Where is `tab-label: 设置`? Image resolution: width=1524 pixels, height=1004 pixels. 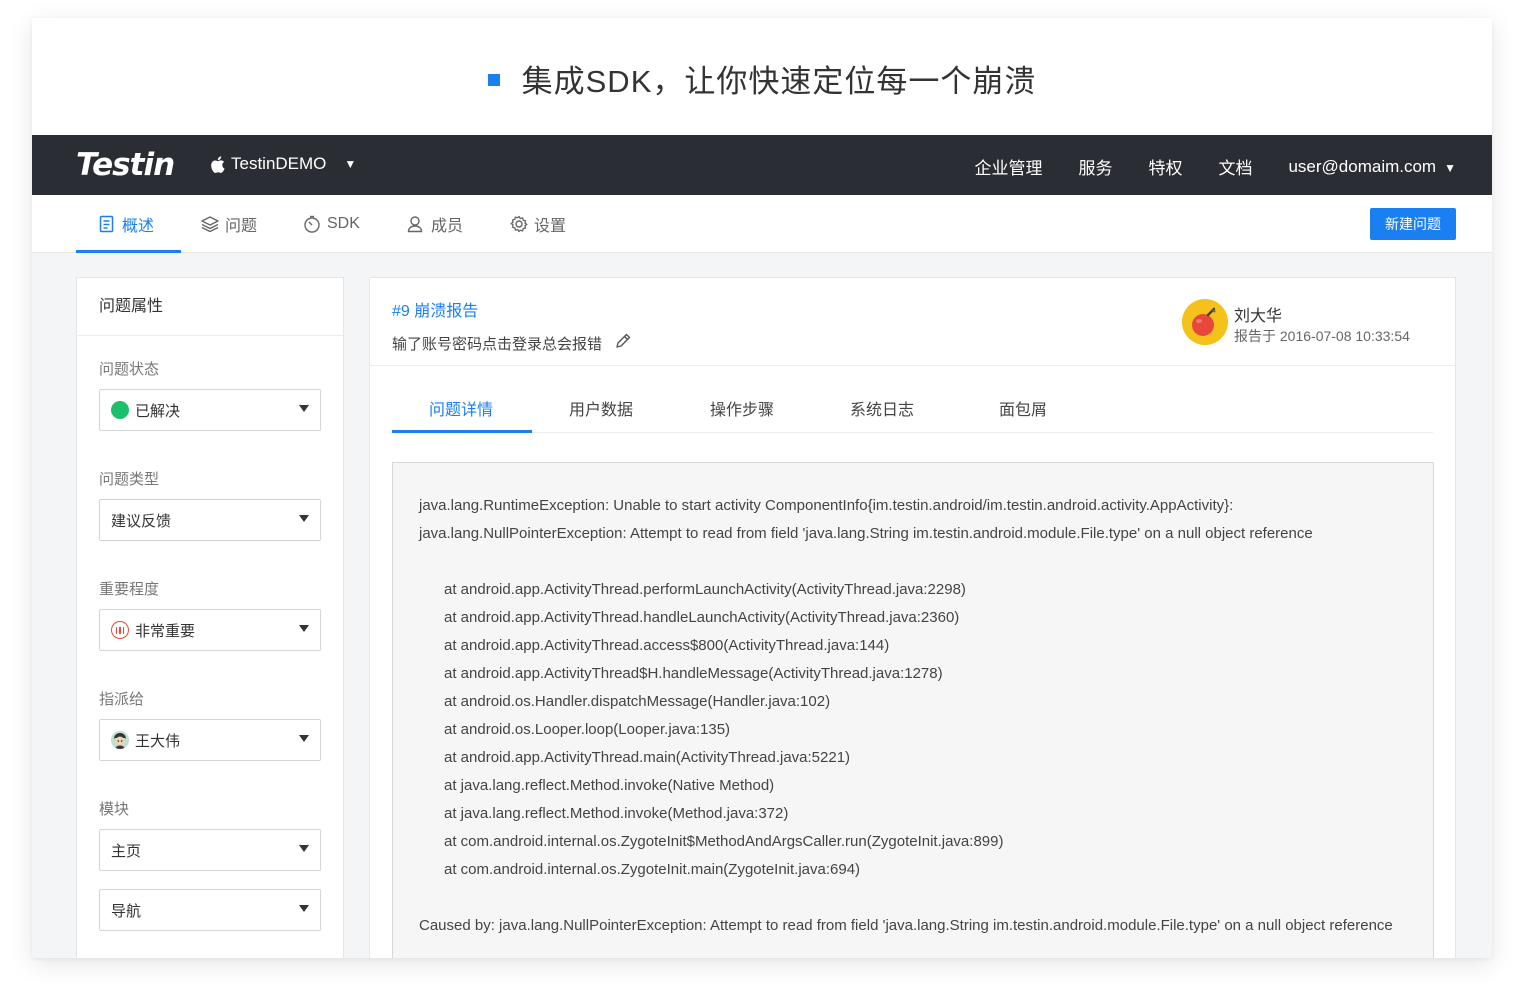
tab-label: 设置 is located at coordinates (550, 226).